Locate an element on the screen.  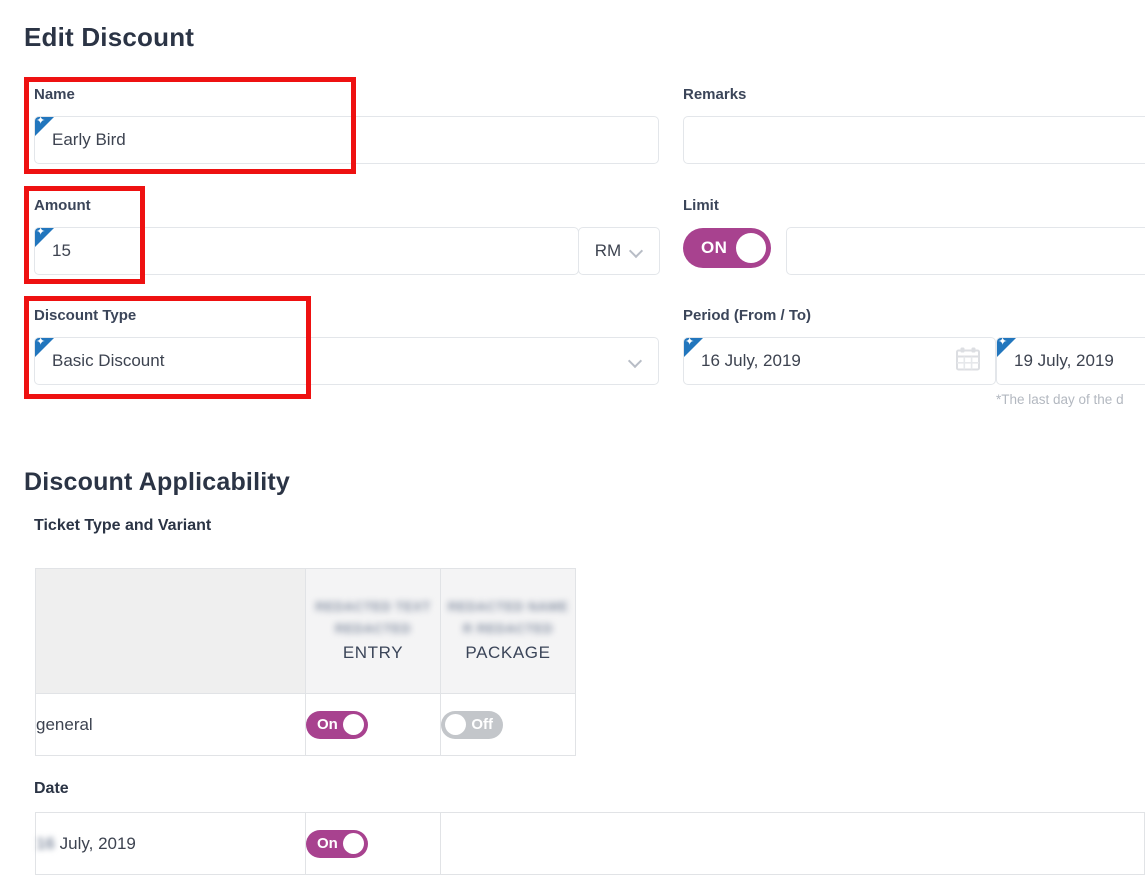
date-toggle-cell: On is located at coordinates (373, 843).